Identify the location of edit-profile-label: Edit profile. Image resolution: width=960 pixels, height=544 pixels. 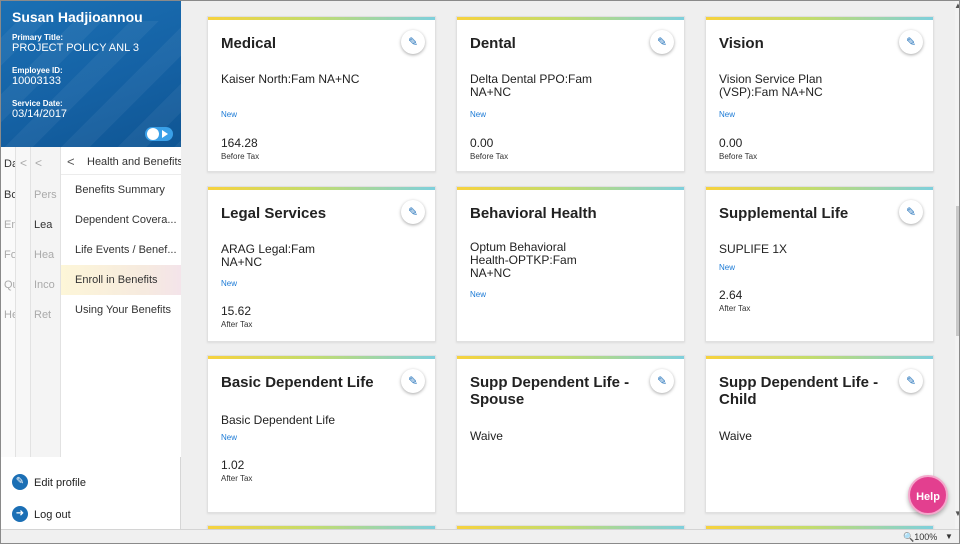
(60, 483).